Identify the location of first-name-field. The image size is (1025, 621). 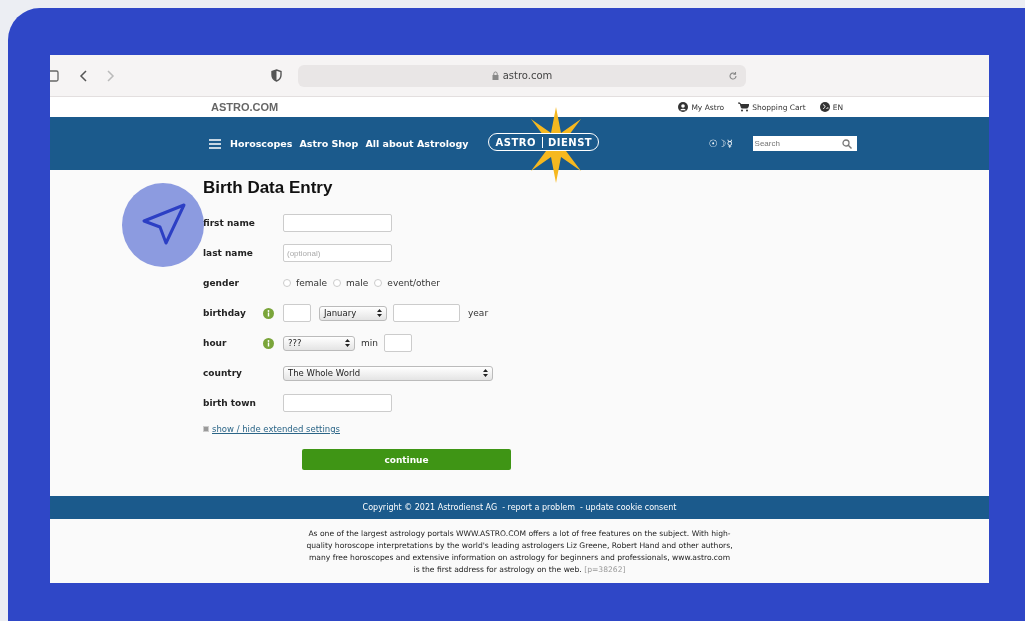
(337, 223).